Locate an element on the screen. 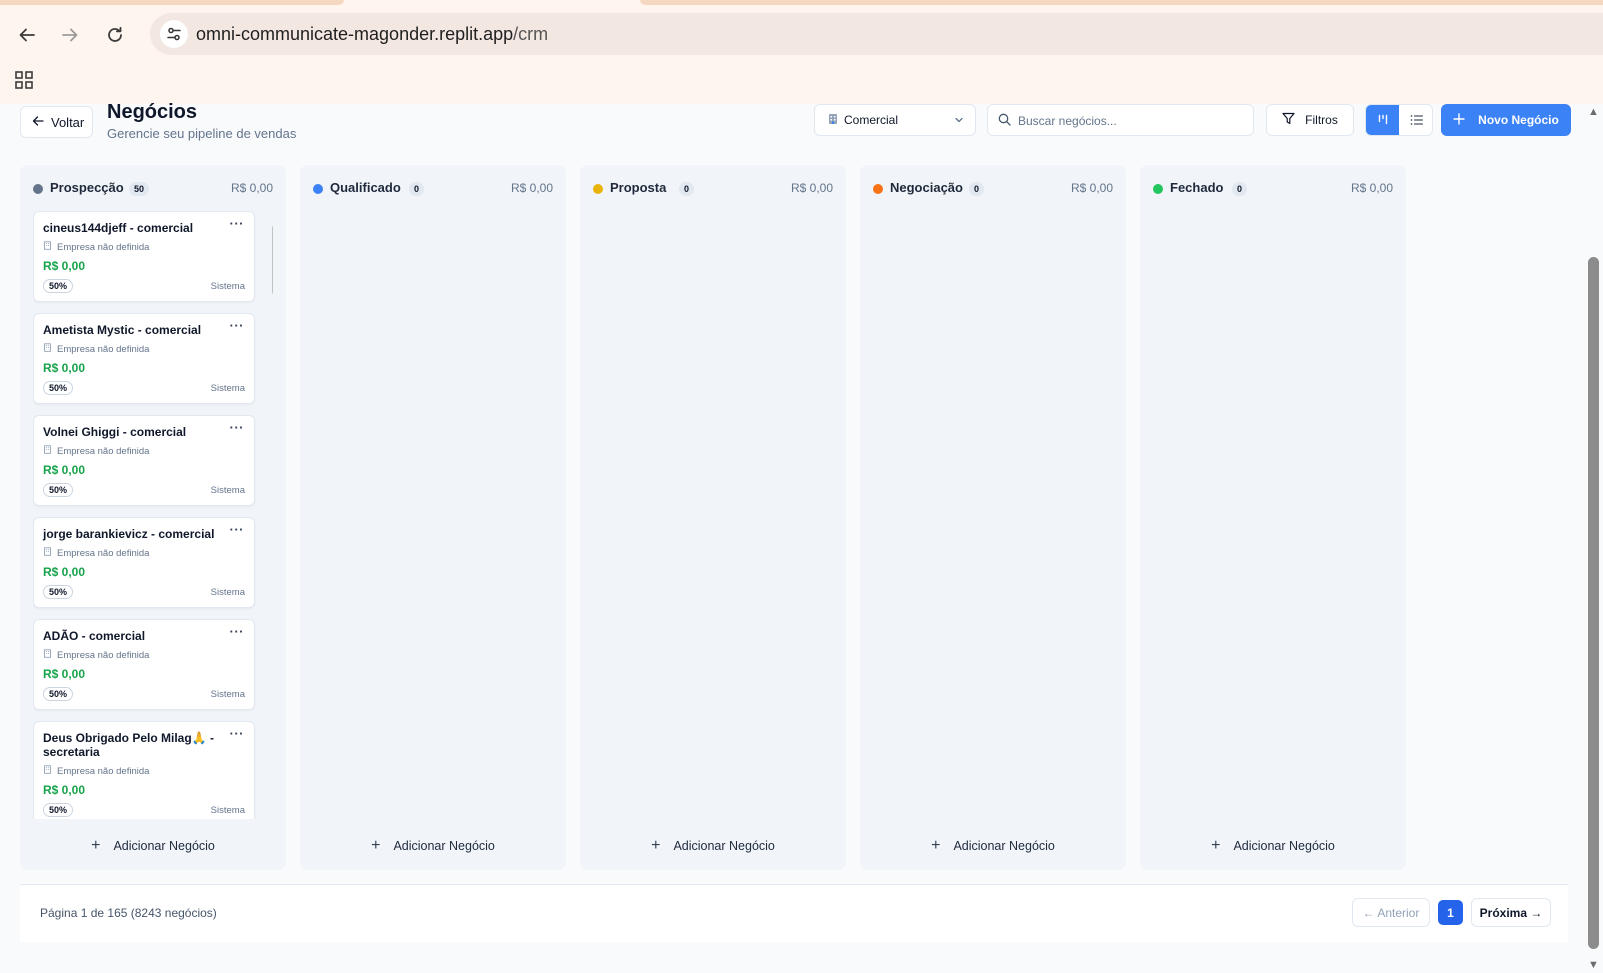 Image resolution: width=1603 pixels, height=973 pixels. deal-name: jorge barankievicz - comercial is located at coordinates (129, 534).